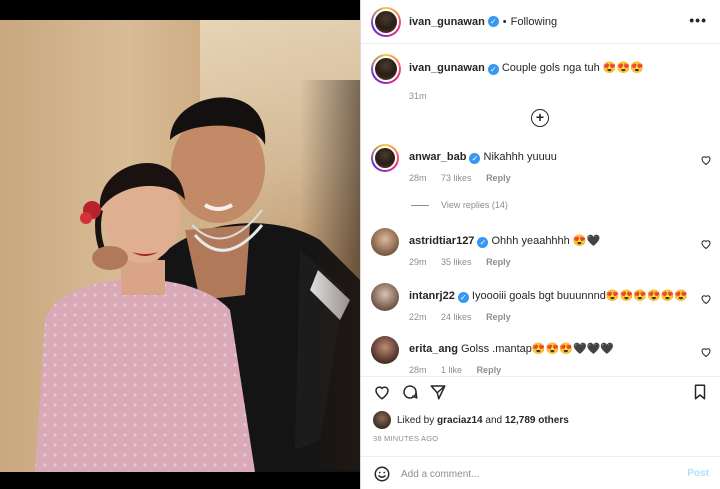  I want to click on comment-meta: 28m 1 like Reply, so click(461, 370).